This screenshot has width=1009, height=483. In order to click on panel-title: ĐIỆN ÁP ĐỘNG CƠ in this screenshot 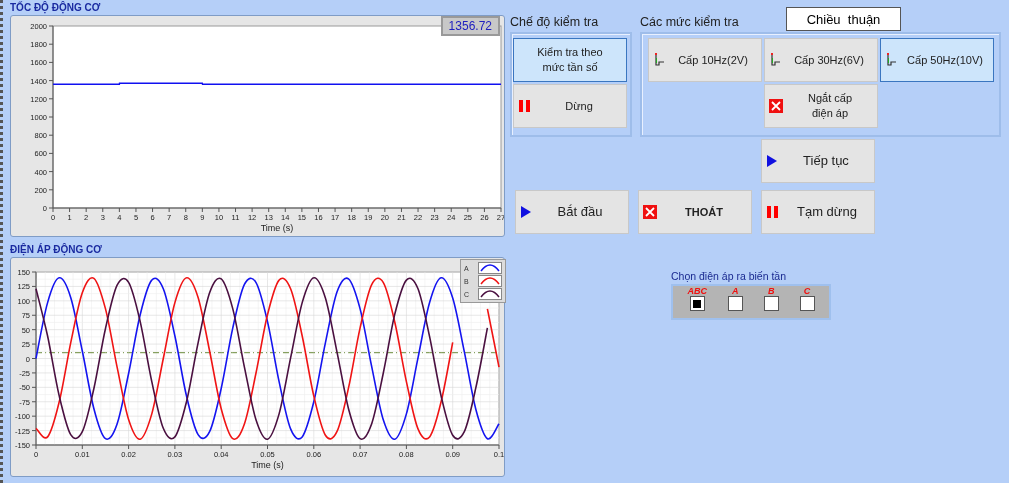, I will do `click(56, 250)`.